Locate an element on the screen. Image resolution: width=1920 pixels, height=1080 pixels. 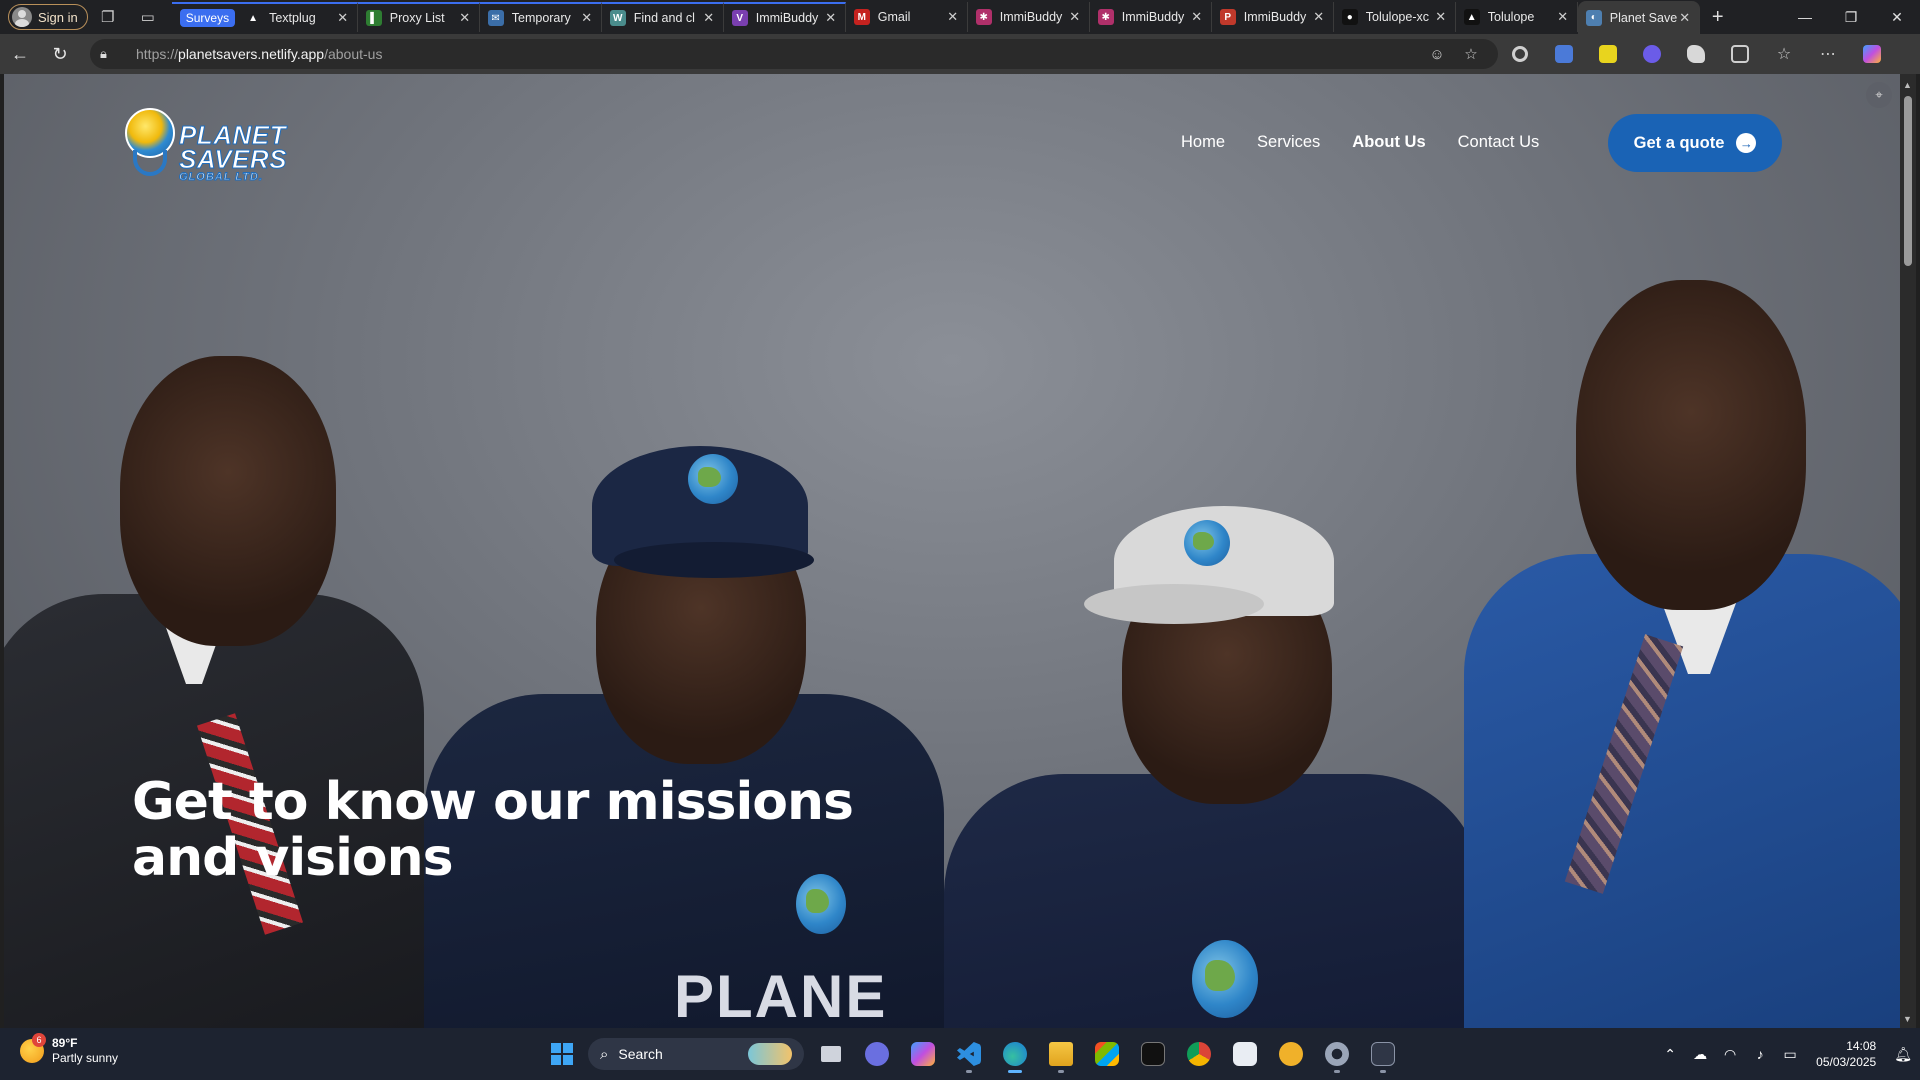
mail-icon is located at coordinates (1245, 1054).